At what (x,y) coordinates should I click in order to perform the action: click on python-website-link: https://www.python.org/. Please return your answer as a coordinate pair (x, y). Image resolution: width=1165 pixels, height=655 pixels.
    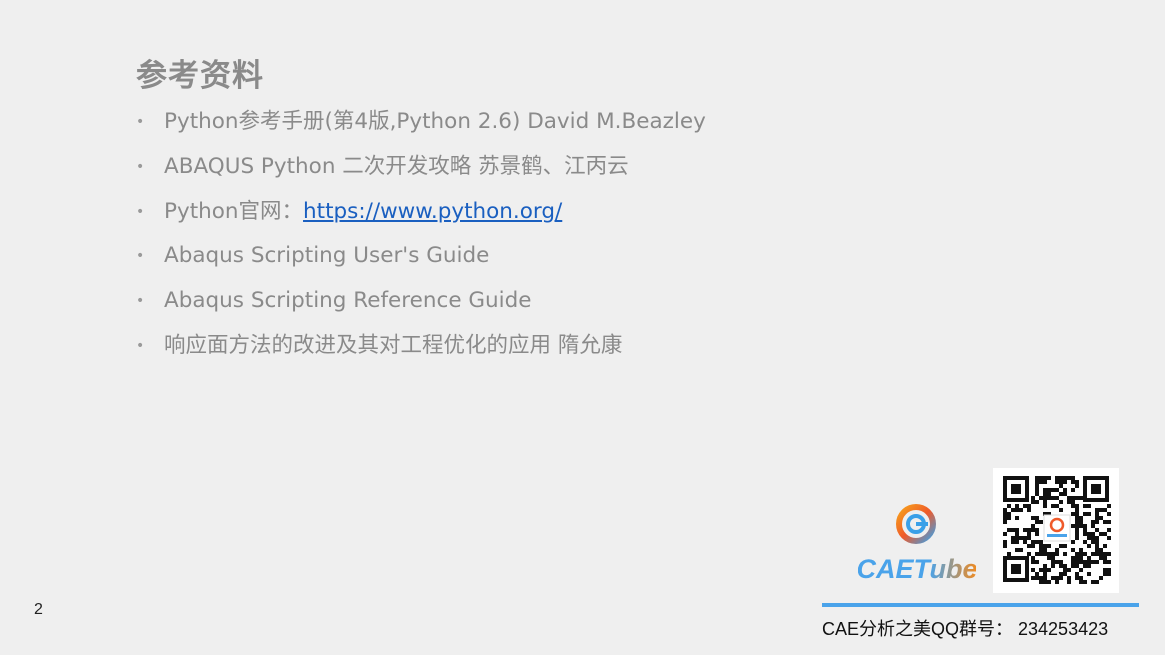
    Looking at the image, I should click on (432, 211).